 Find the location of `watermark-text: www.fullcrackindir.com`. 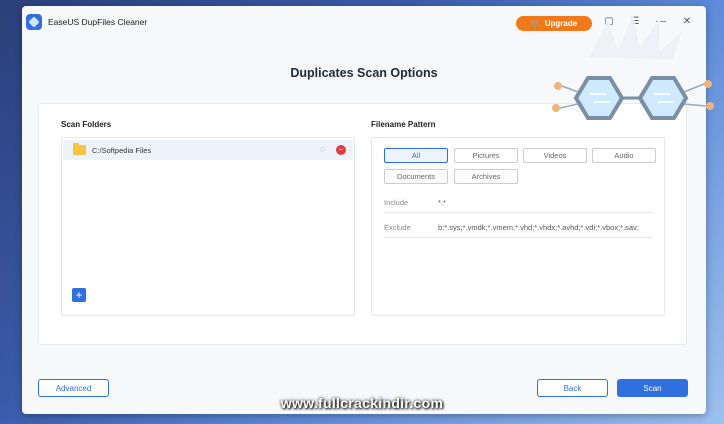

watermark-text: www.fullcrackindir.com is located at coordinates (362, 403).